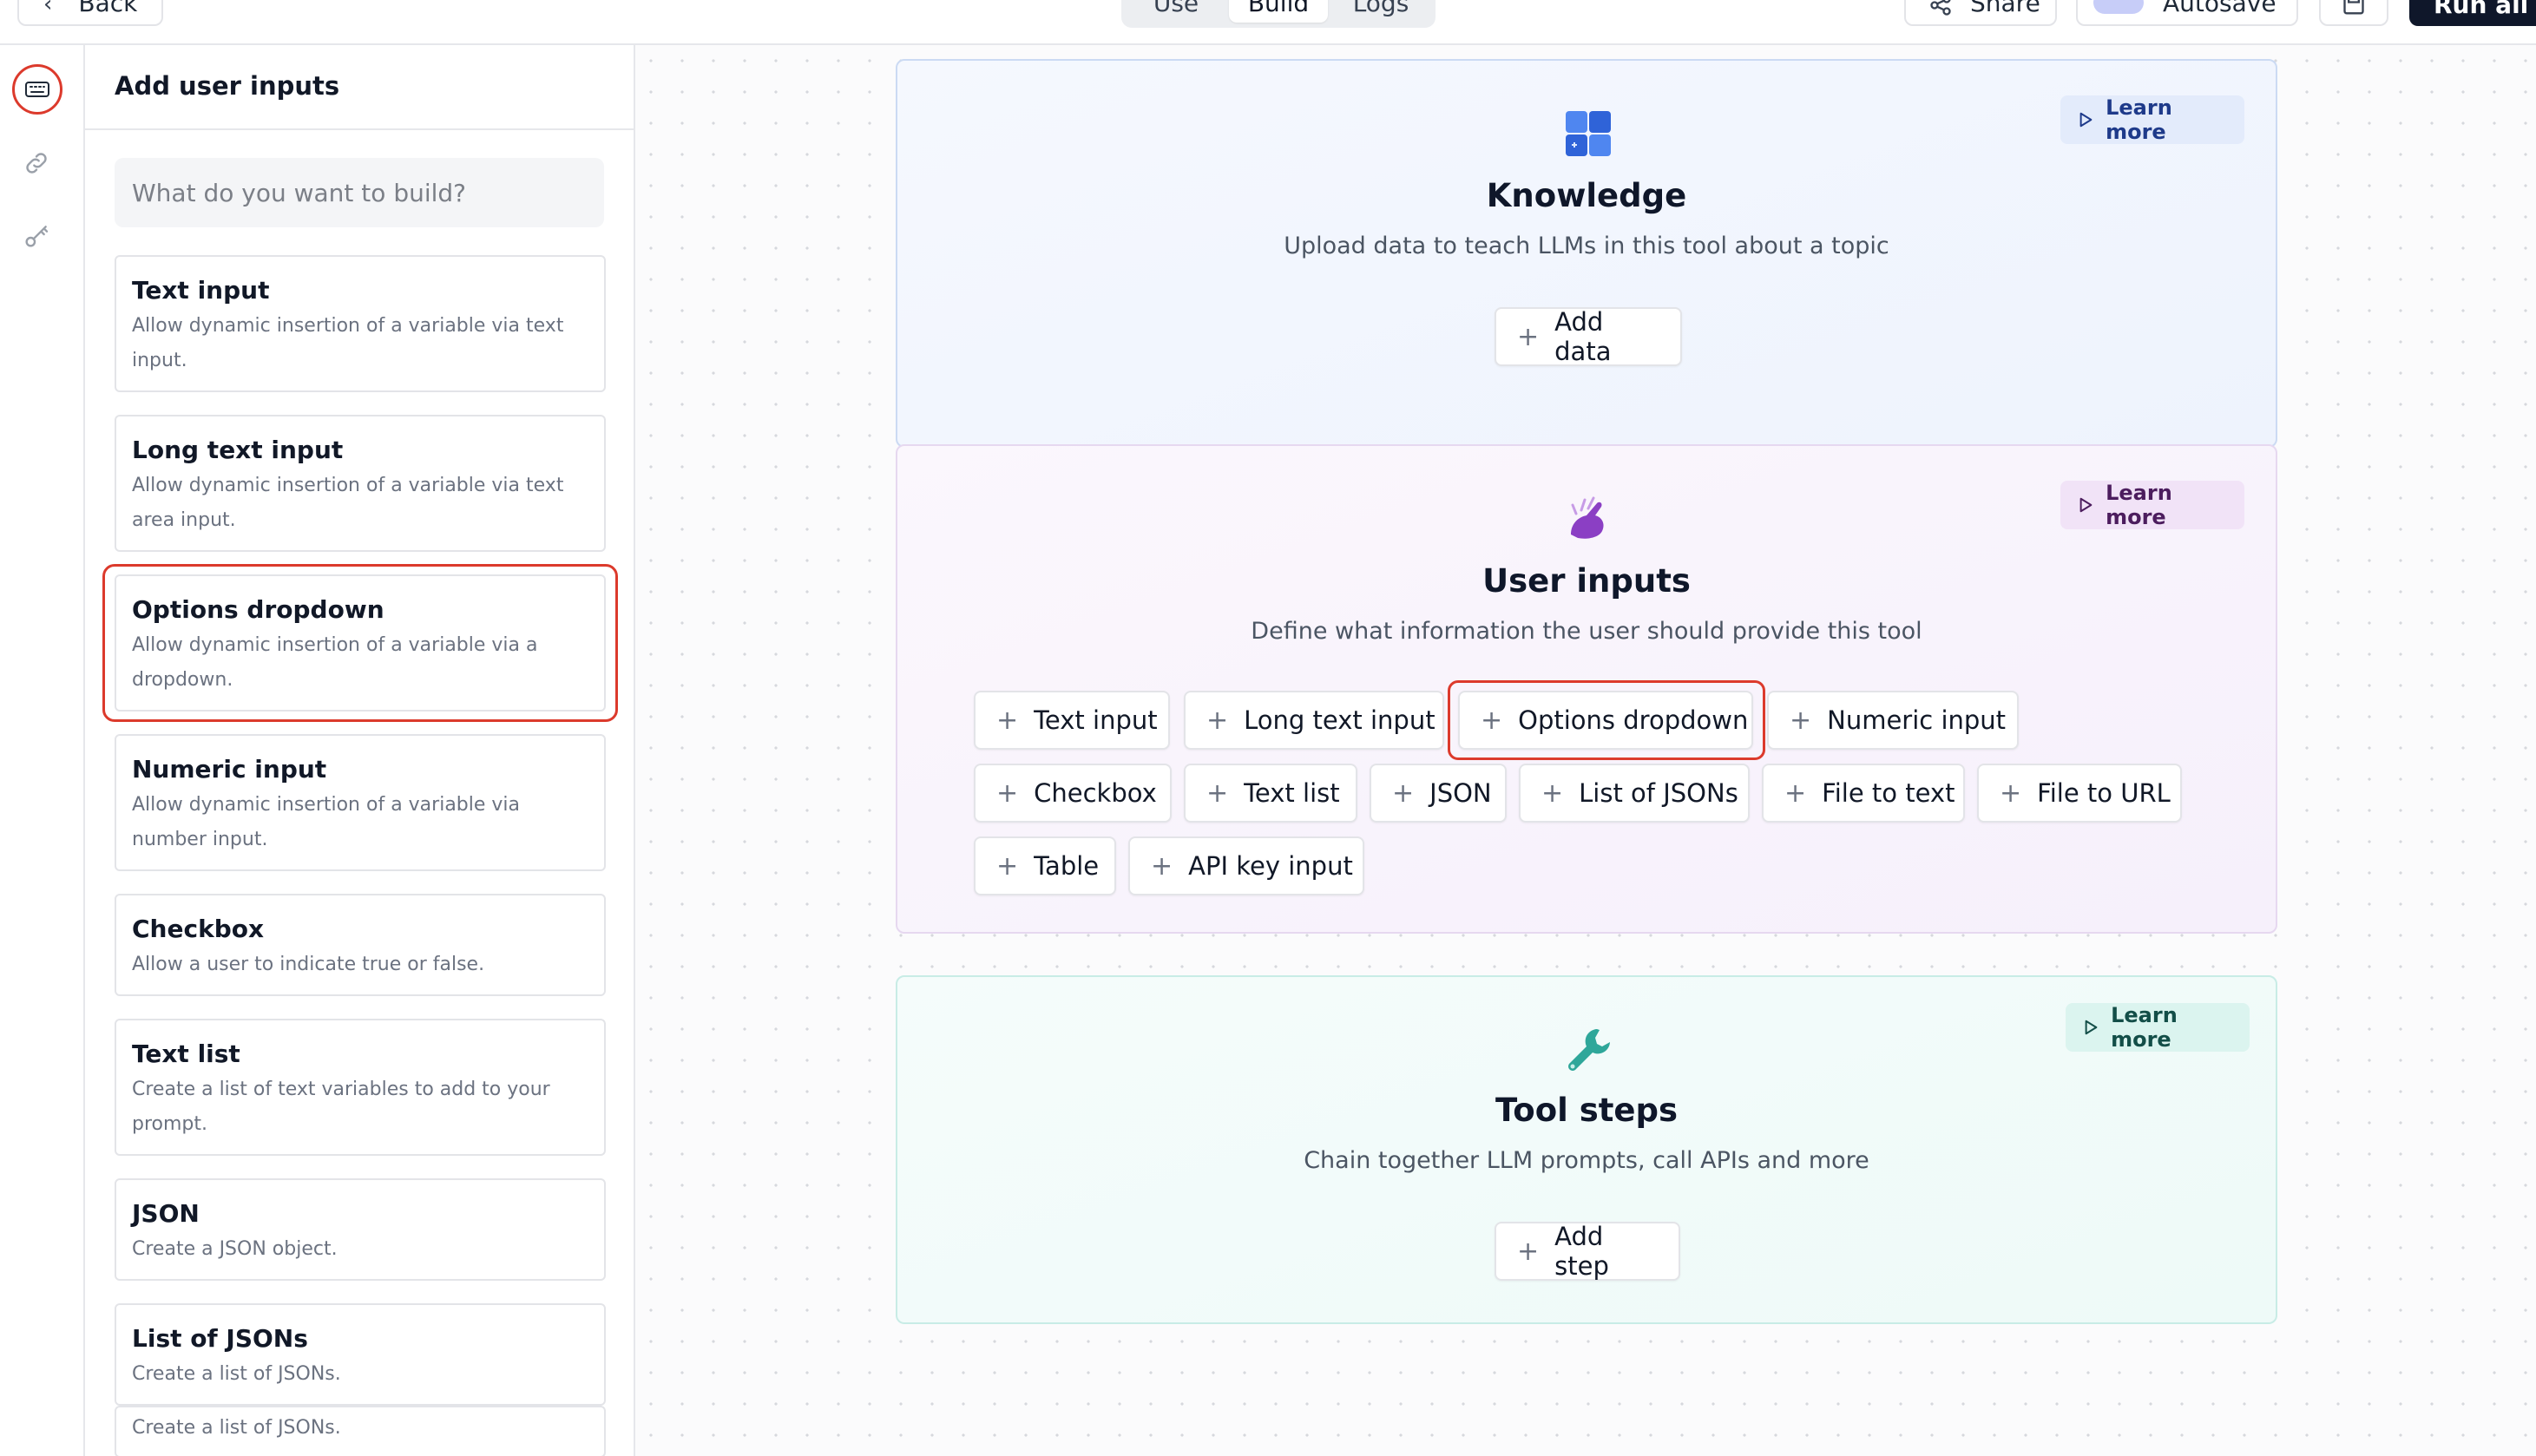 This screenshot has height=1456, width=2536. Describe the element at coordinates (258, 609) in the screenshot. I see `item-title: Options dropdown` at that location.